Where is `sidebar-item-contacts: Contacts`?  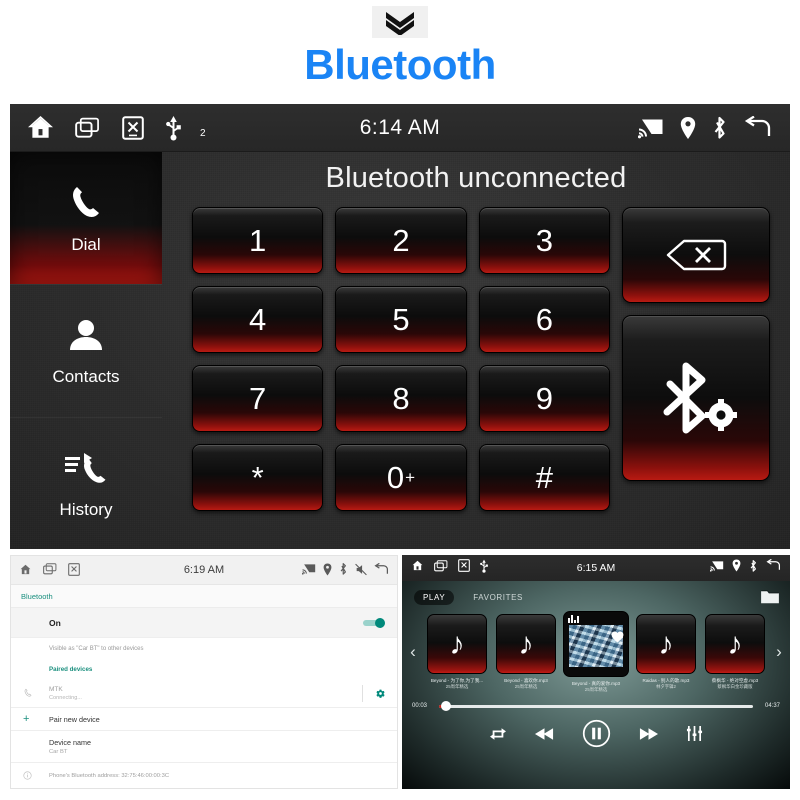
sidebar-item-contacts: Contacts is located at coordinates (86, 351).